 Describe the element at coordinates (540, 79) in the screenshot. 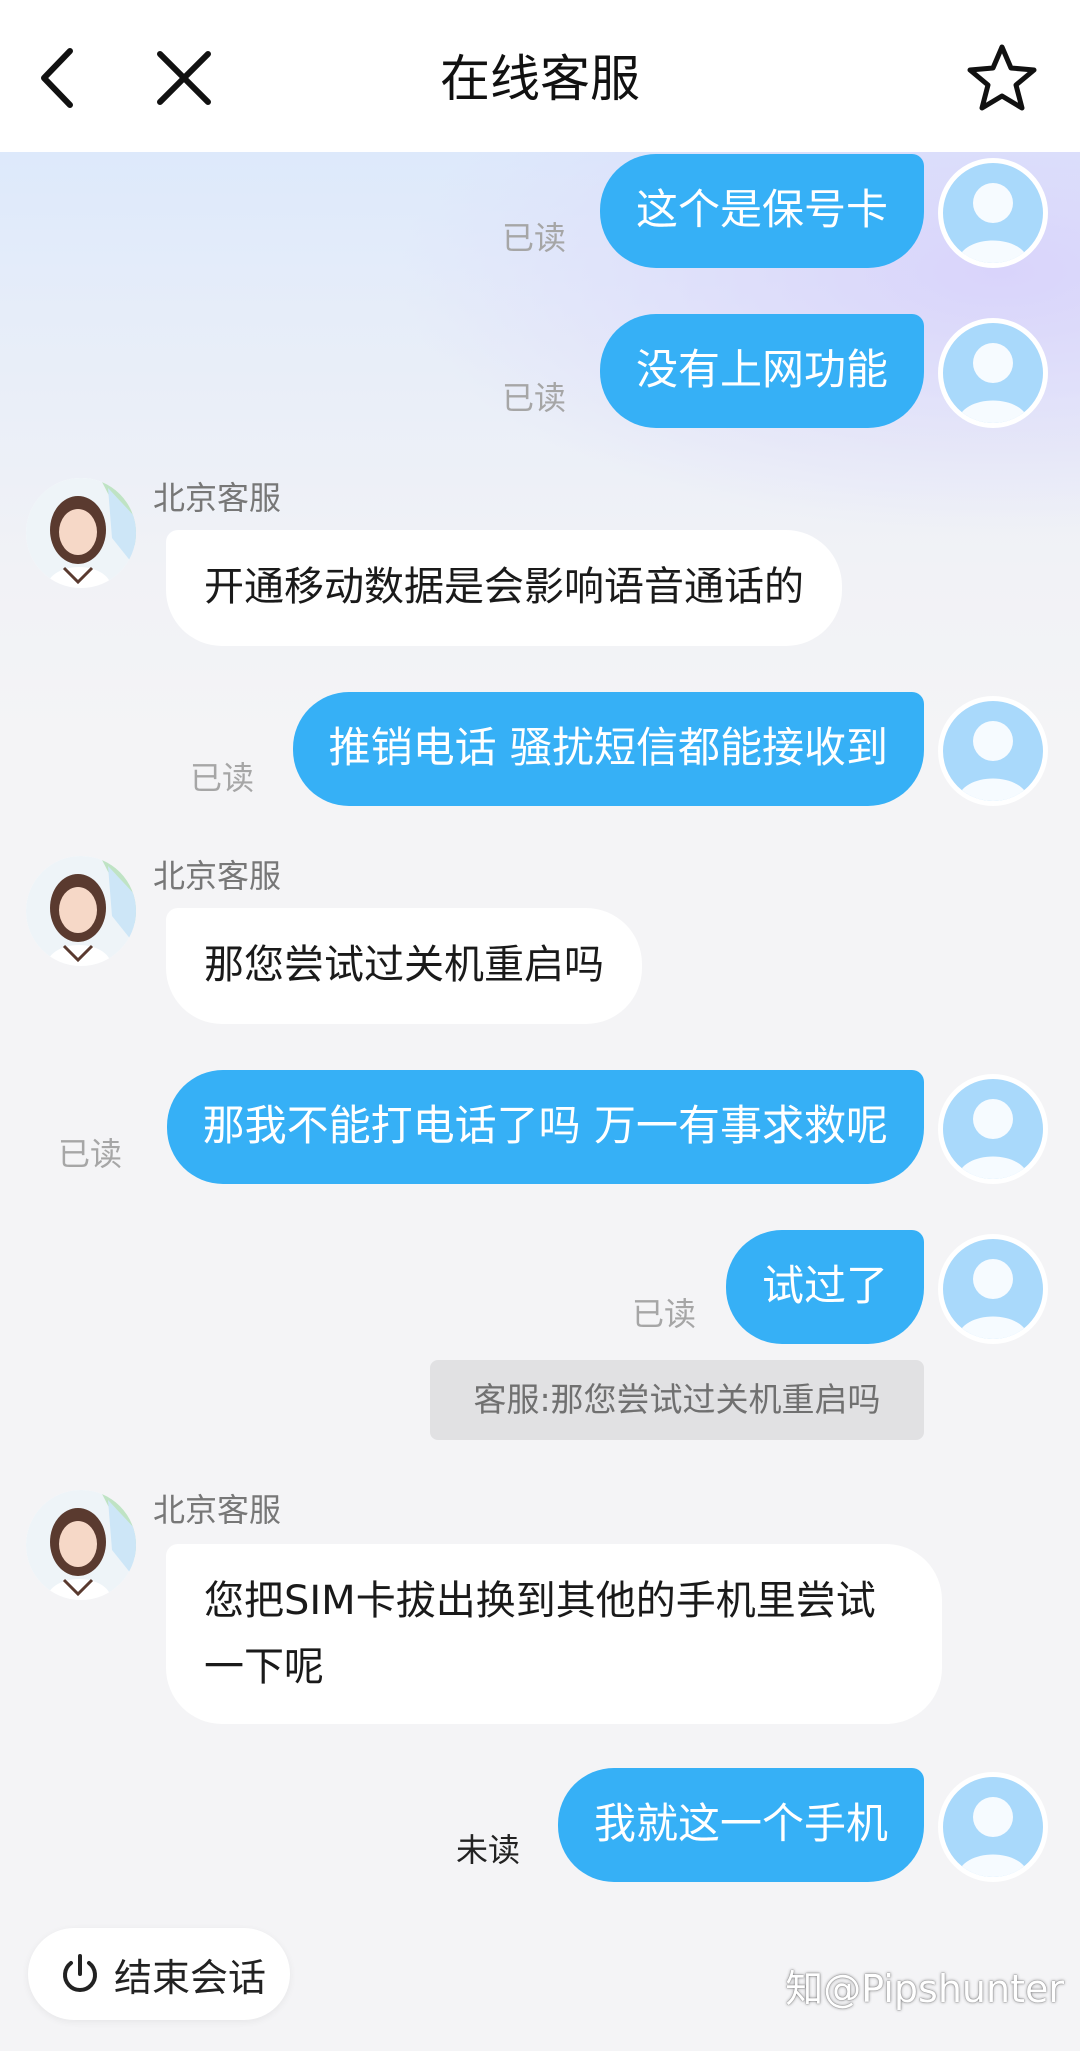

I see `page-title: 在线客服` at that location.